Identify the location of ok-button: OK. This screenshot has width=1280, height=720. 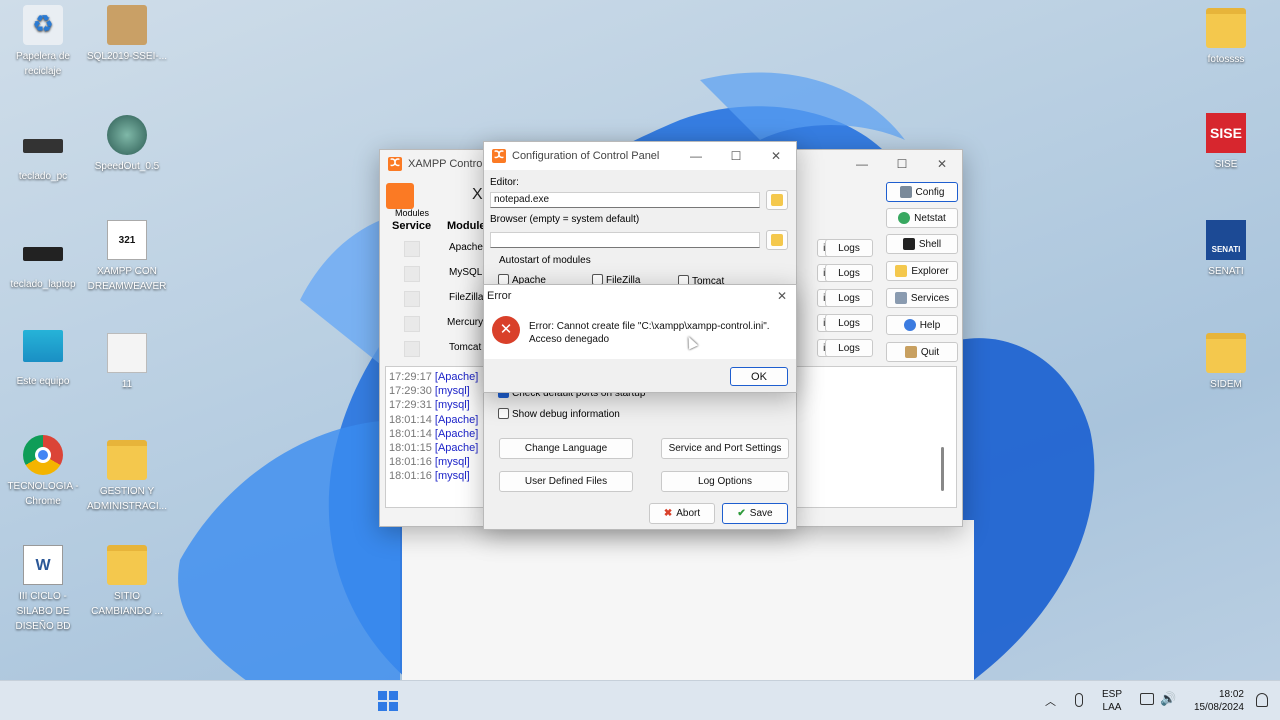
(759, 376).